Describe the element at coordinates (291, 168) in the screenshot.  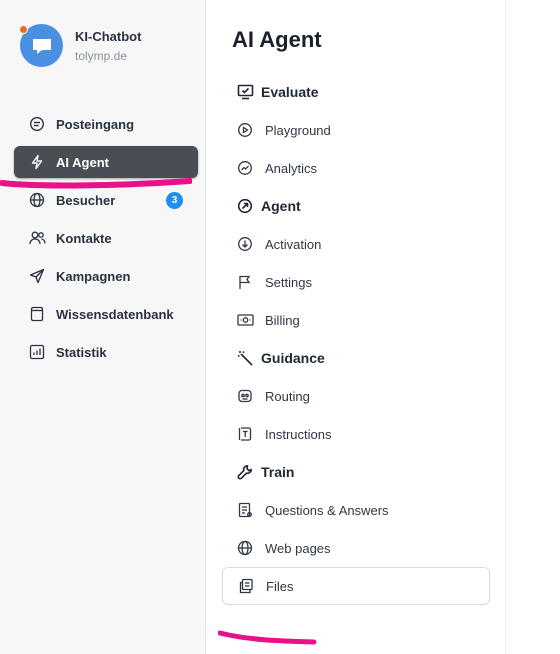
I see `menu-item-label: Analytics` at that location.